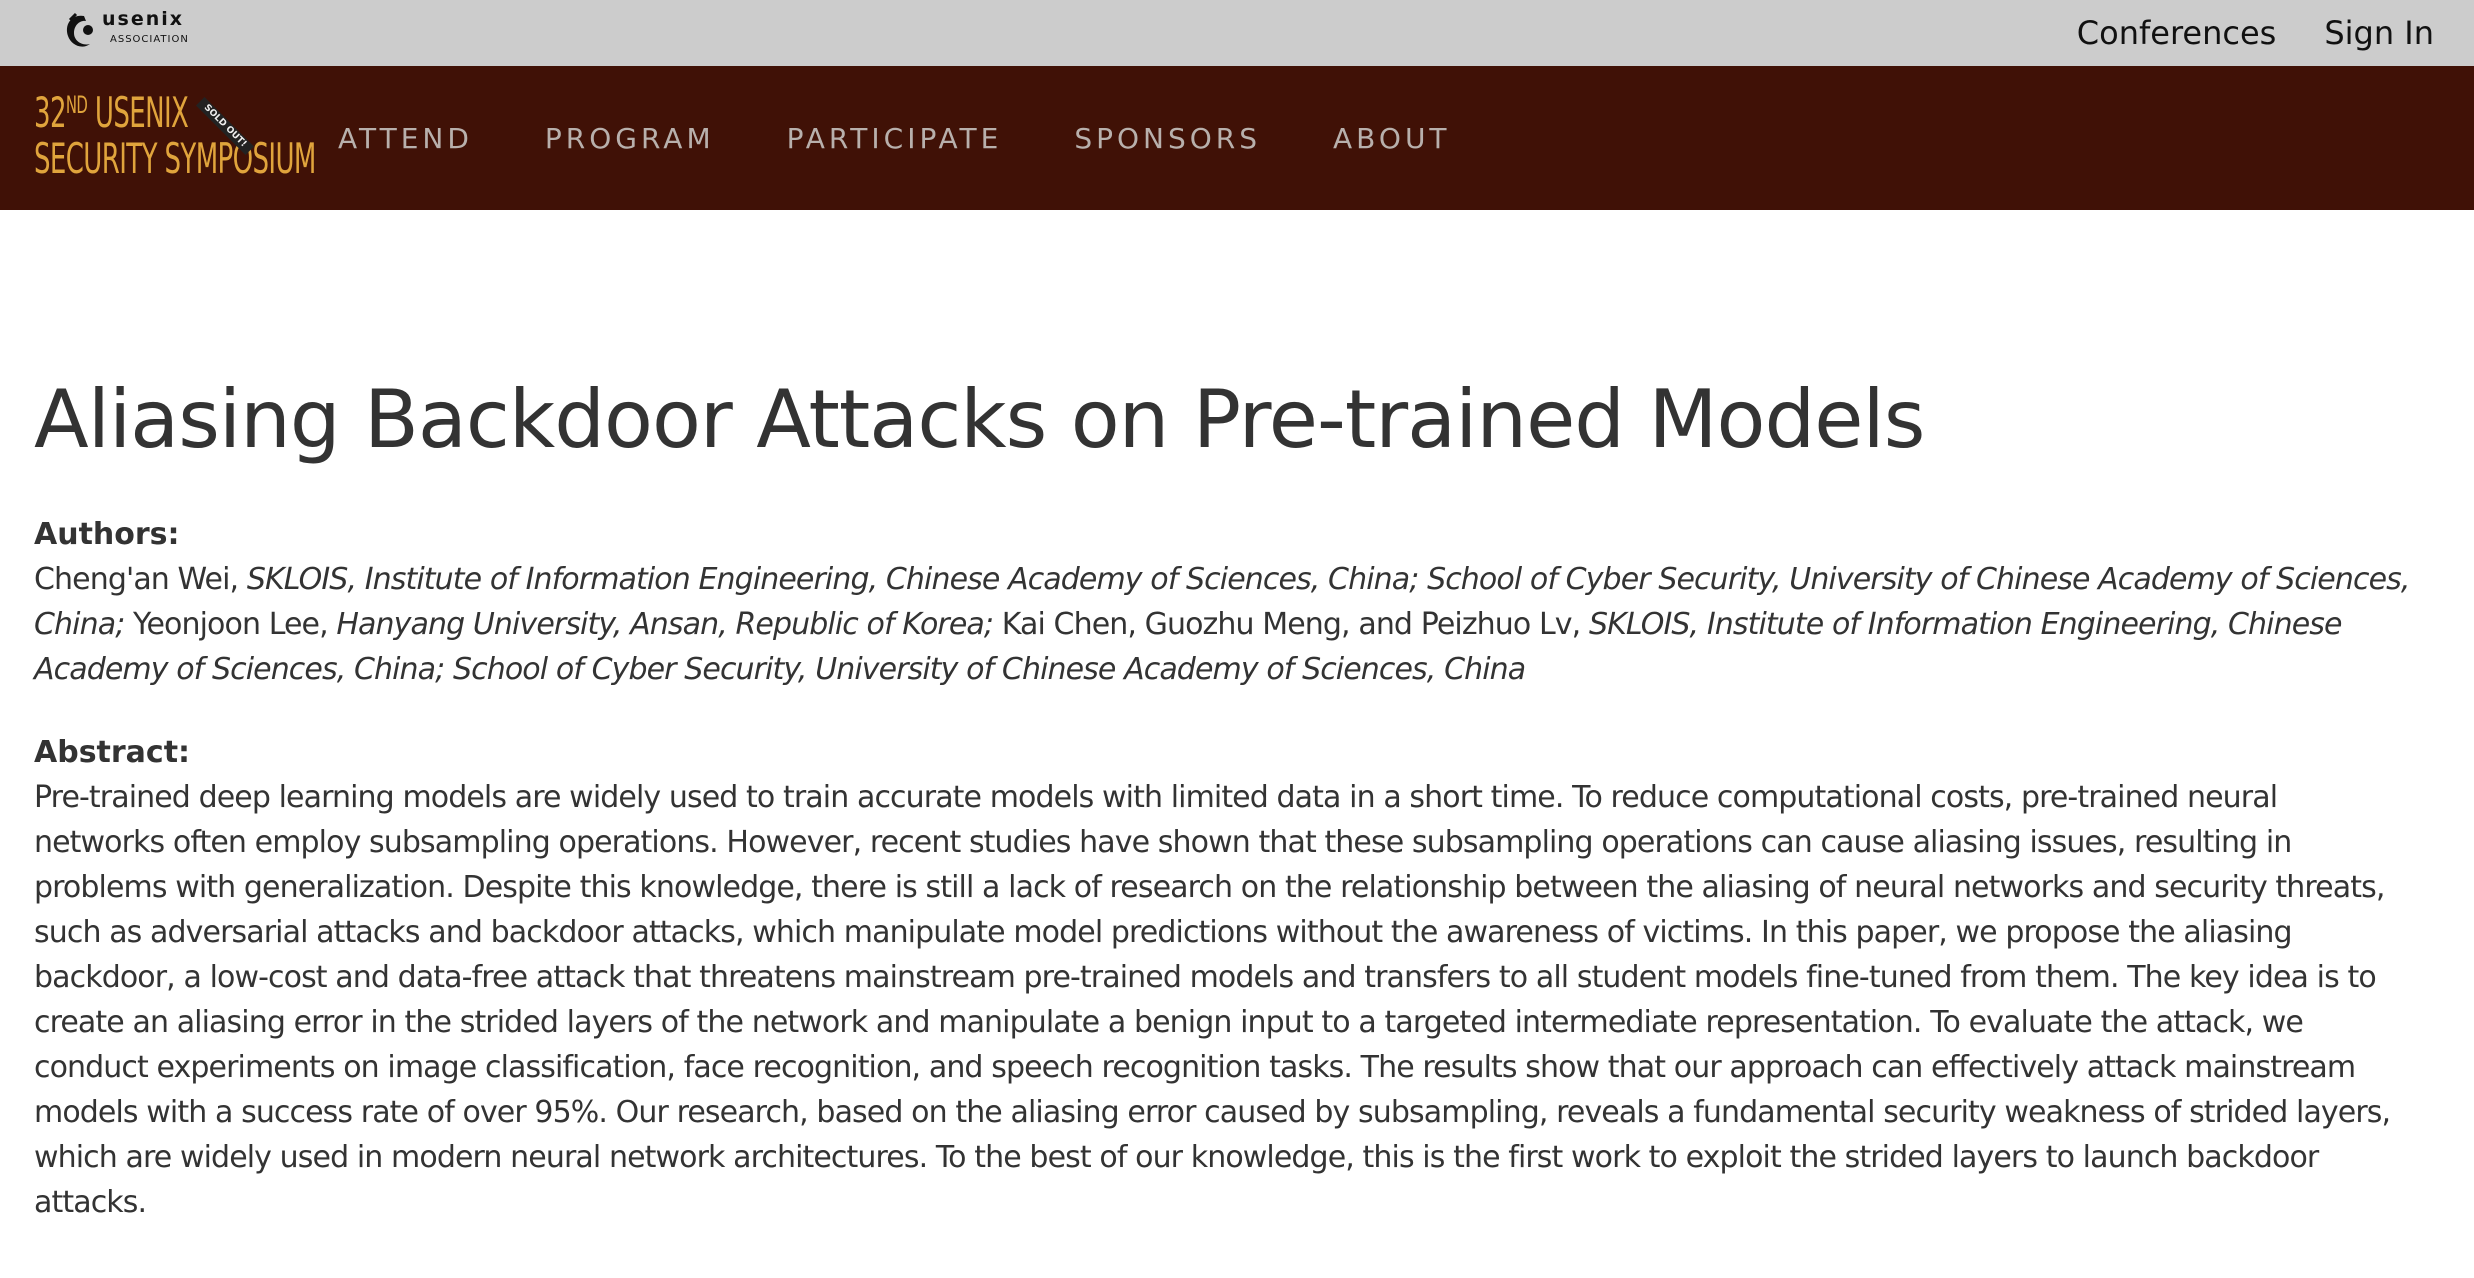 The height and width of the screenshot is (1278, 2474). What do you see at coordinates (111, 112) in the screenshot?
I see `conference-logo-line1: 32ND USENIX` at bounding box center [111, 112].